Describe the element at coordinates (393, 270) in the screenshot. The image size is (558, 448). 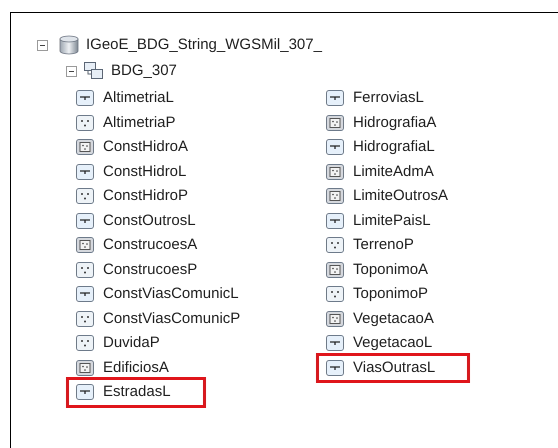
I see `tree-item: ToponimoA` at that location.